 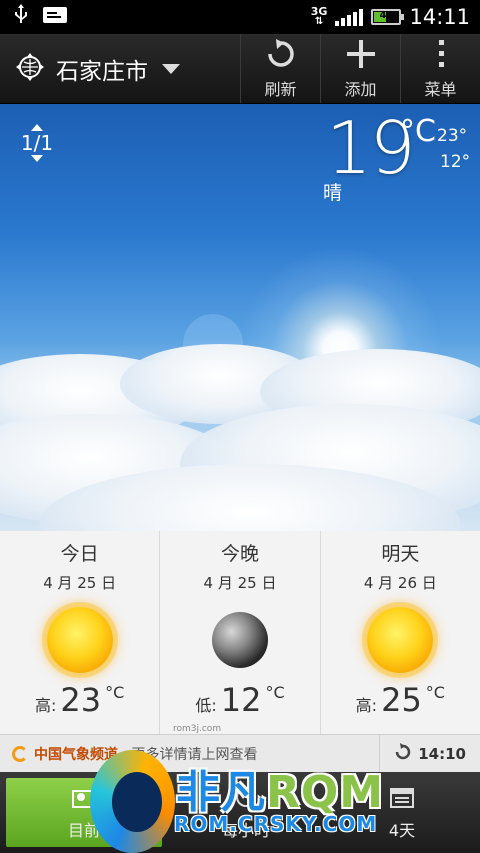 I want to click on add-button: 添加, so click(x=360, y=68).